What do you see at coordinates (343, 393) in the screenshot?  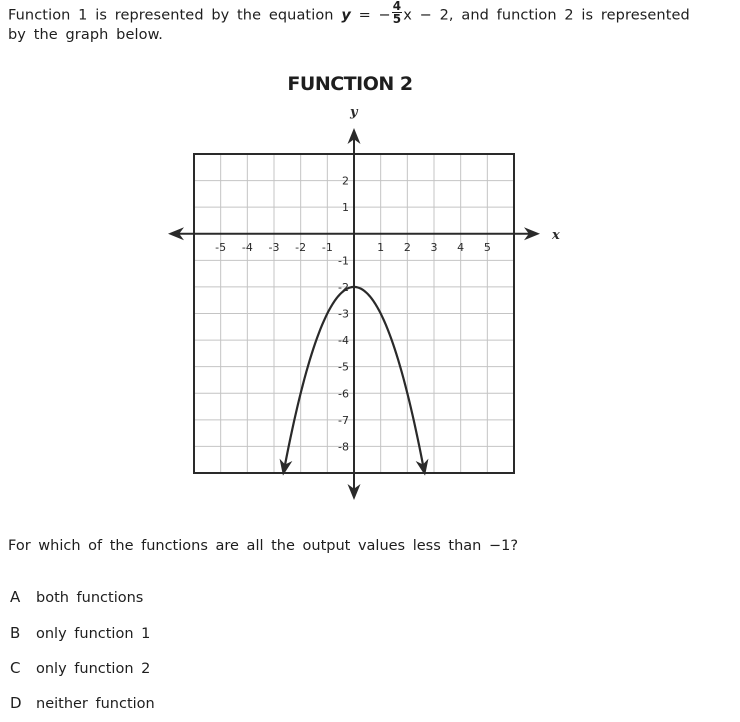 I see `y-tick-label: -6` at bounding box center [343, 393].